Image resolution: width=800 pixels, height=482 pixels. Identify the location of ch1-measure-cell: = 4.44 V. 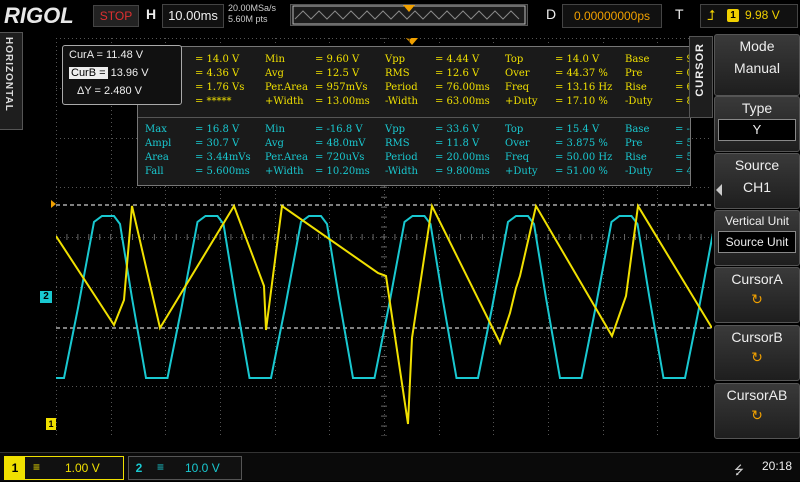
(457, 59).